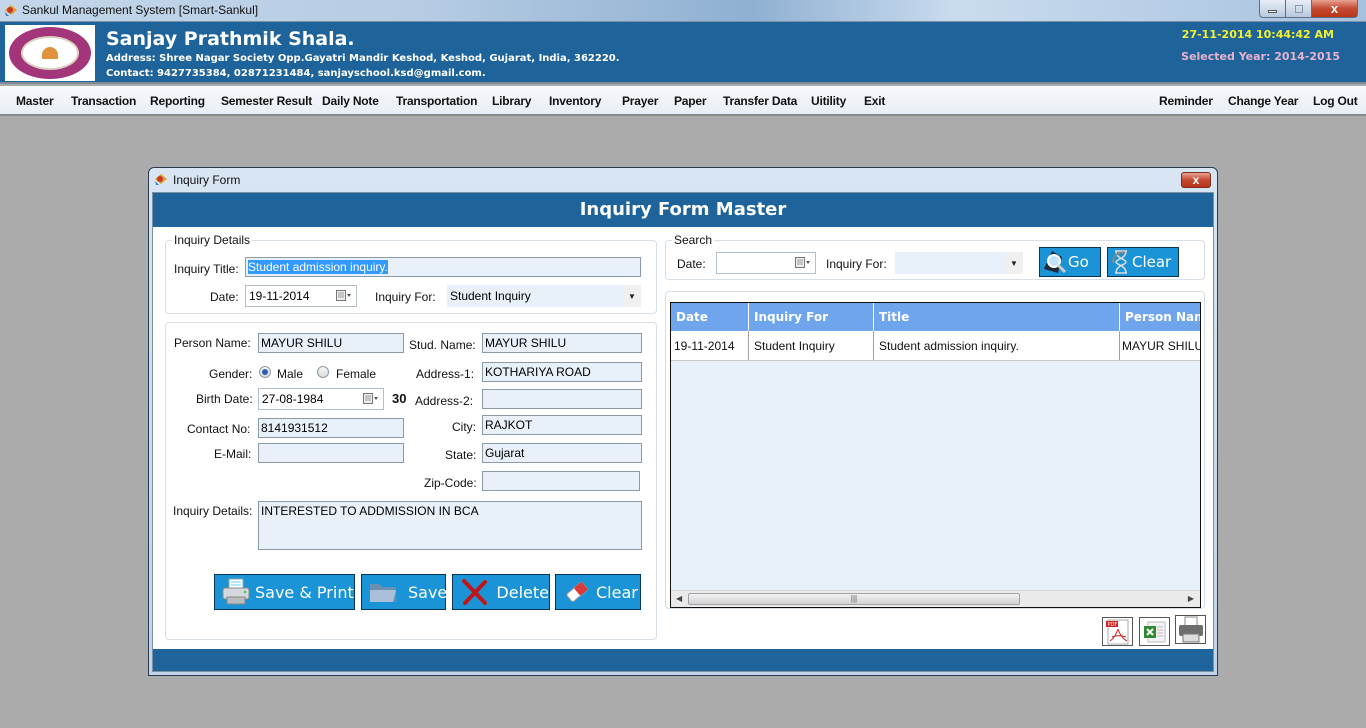  I want to click on save-print-button: Save & Print, so click(284, 592).